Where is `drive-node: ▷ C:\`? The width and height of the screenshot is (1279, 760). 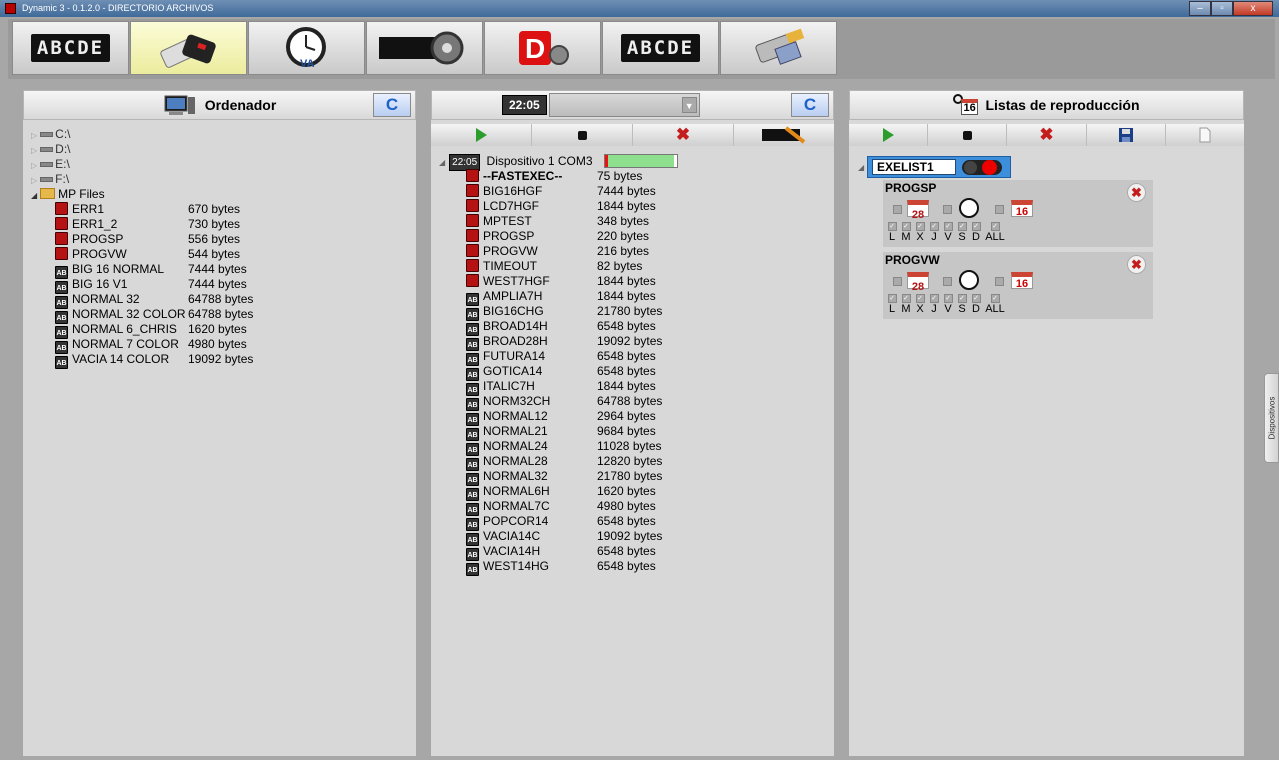 drive-node: ▷ C:\ is located at coordinates (221, 134).